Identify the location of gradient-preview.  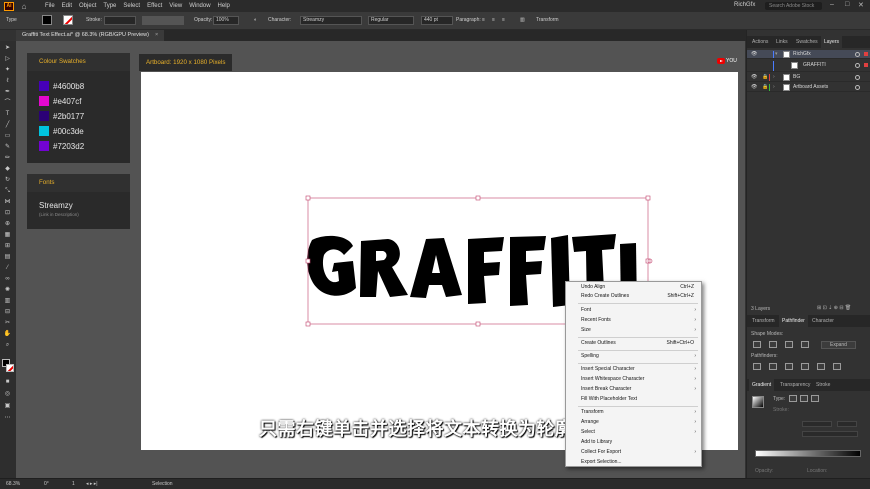
(758, 402).